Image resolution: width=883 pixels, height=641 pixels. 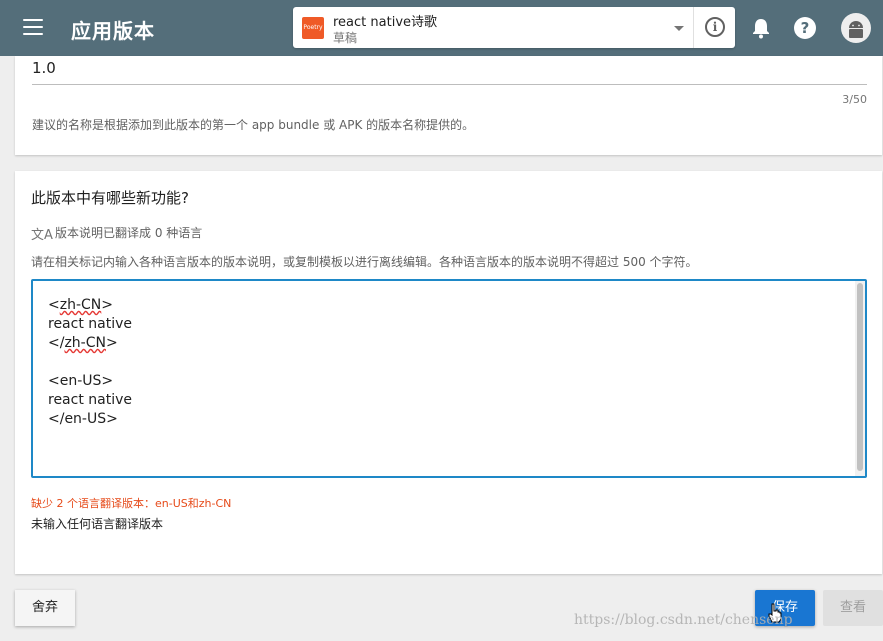 What do you see at coordinates (131, 503) in the screenshot?
I see `error-message: 缺少 2 个语言翻译版本：en-US和zh-CN` at bounding box center [131, 503].